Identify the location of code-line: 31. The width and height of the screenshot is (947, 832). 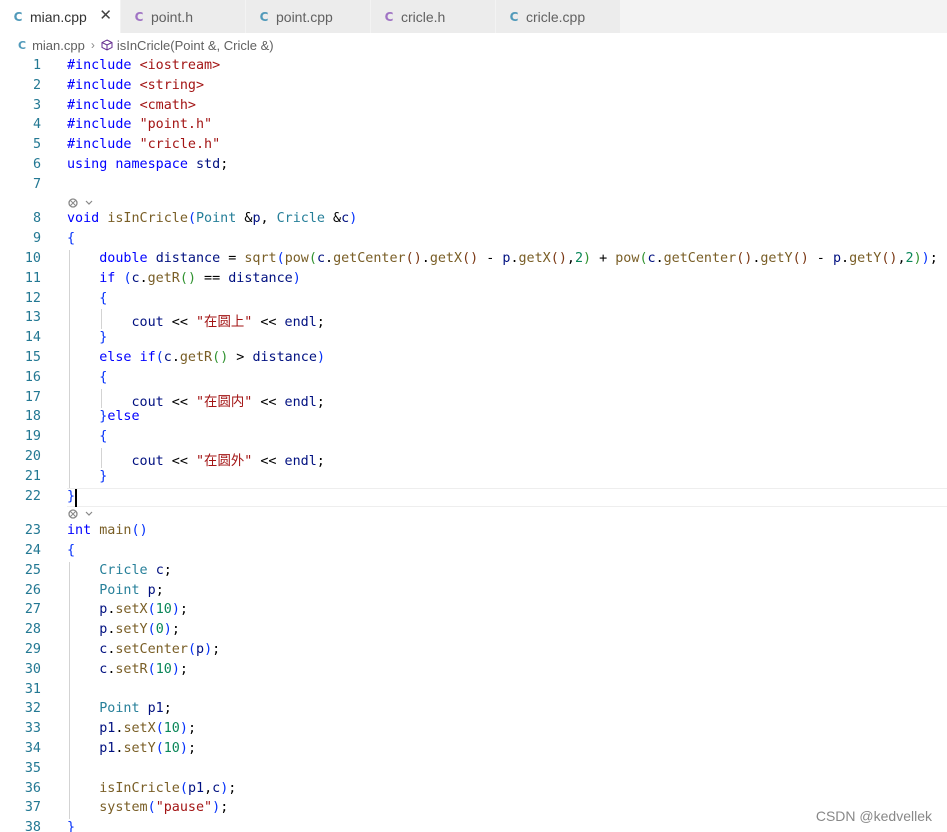
(473, 691).